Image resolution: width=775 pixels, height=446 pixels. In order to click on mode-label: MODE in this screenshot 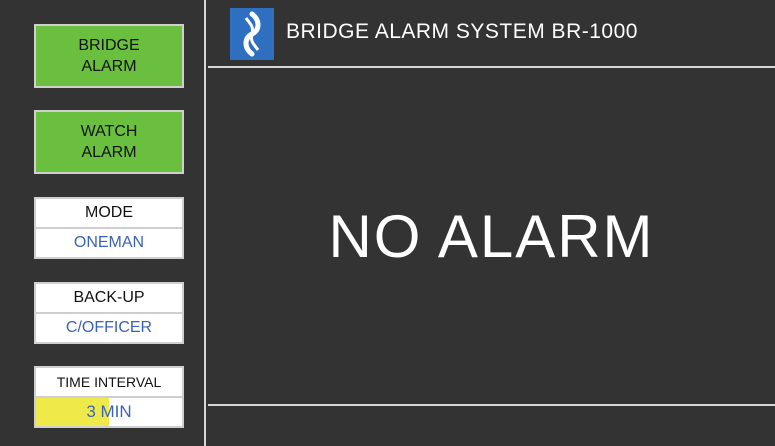, I will do `click(109, 214)`.